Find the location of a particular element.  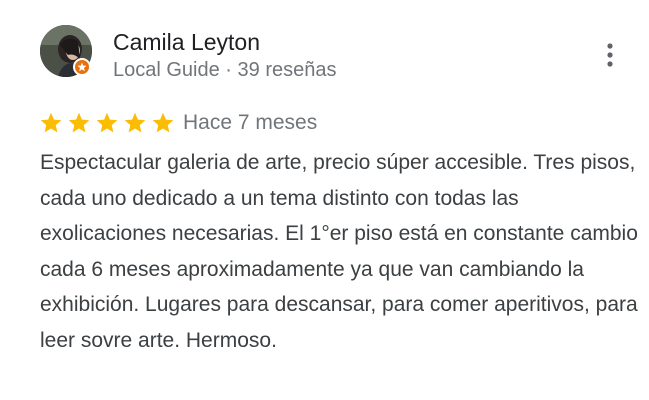

review-date: Hace 7 meses is located at coordinates (250, 122).